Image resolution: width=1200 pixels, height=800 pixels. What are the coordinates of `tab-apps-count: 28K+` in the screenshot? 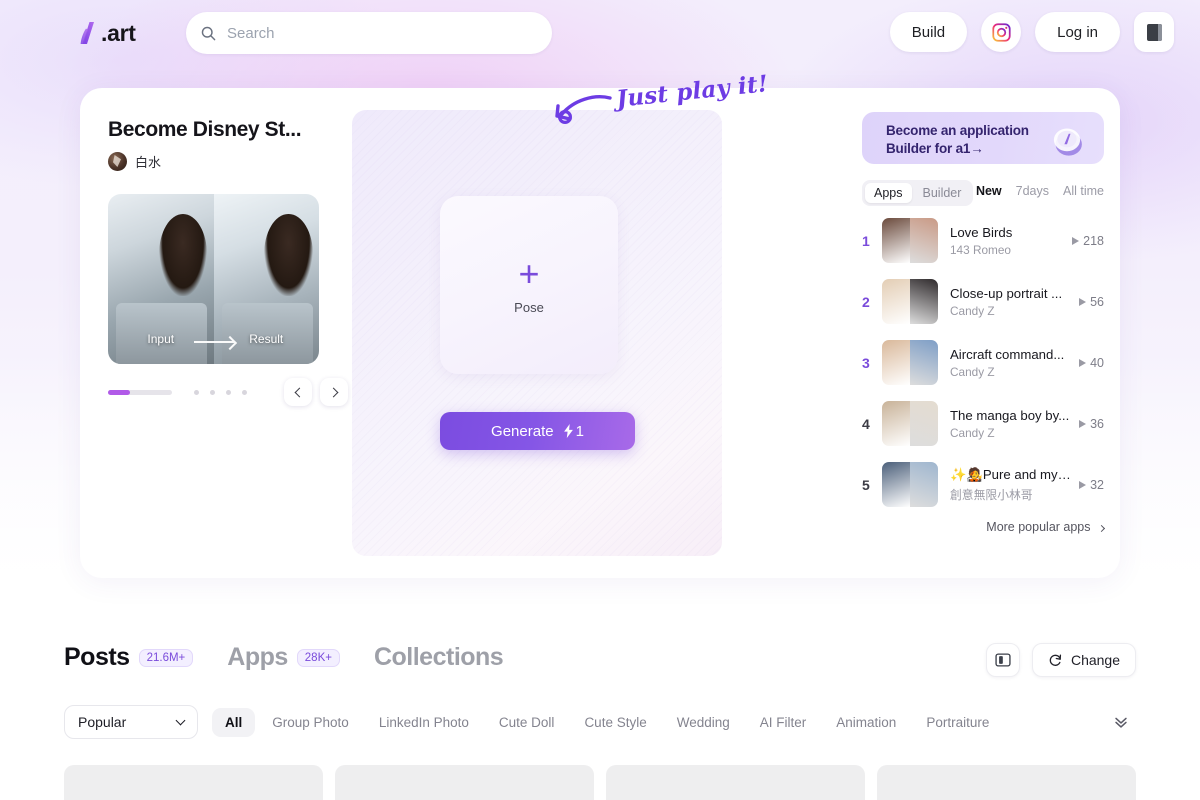 It's located at (318, 657).